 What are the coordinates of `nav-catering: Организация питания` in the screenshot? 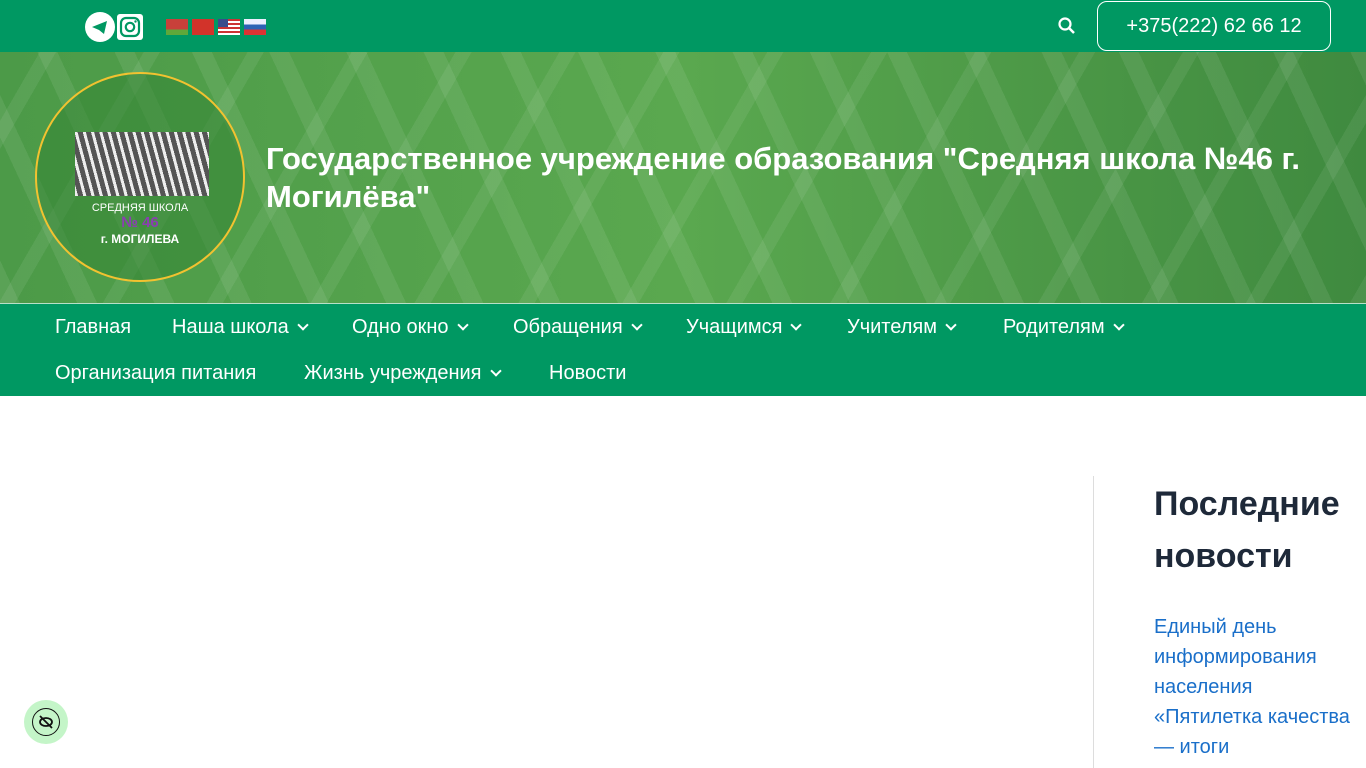 It's located at (155, 373).